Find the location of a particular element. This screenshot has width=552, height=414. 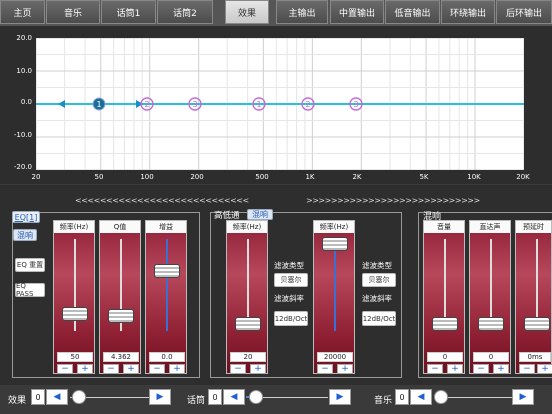

music-slider-thumb is located at coordinates (441, 397).